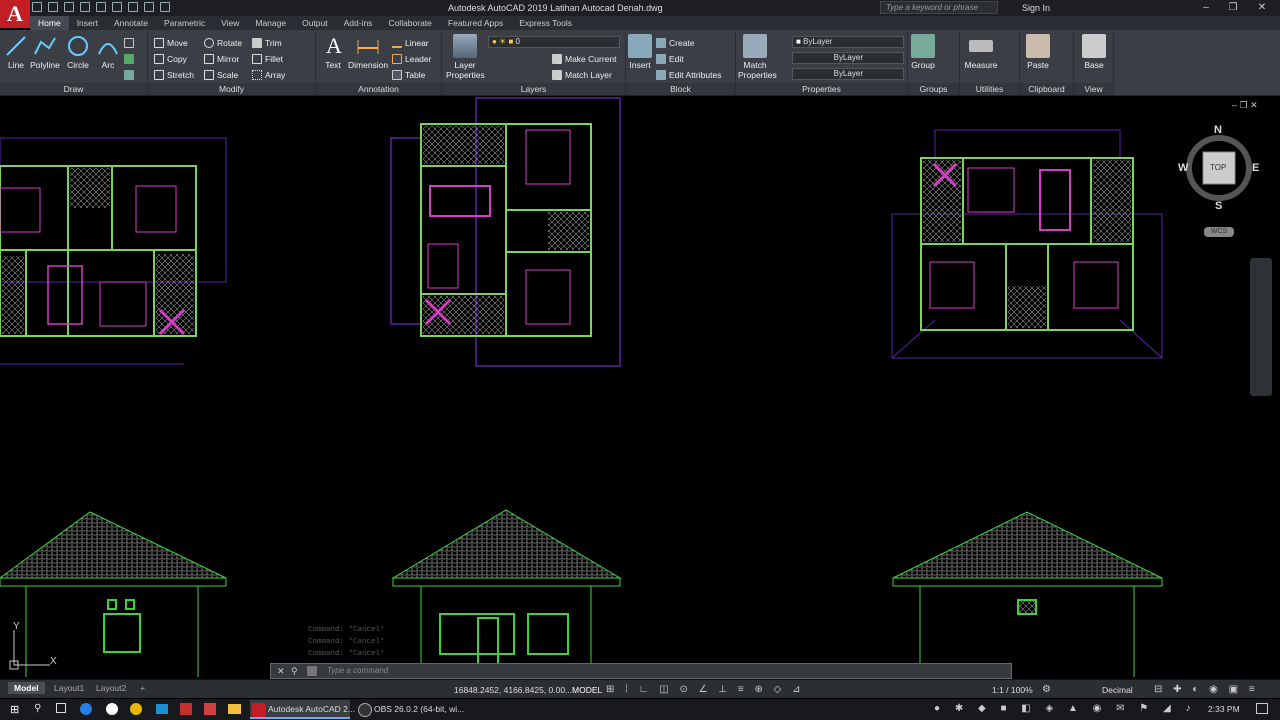  Describe the element at coordinates (1262, 708) in the screenshot. I see `notifications-icon` at that location.